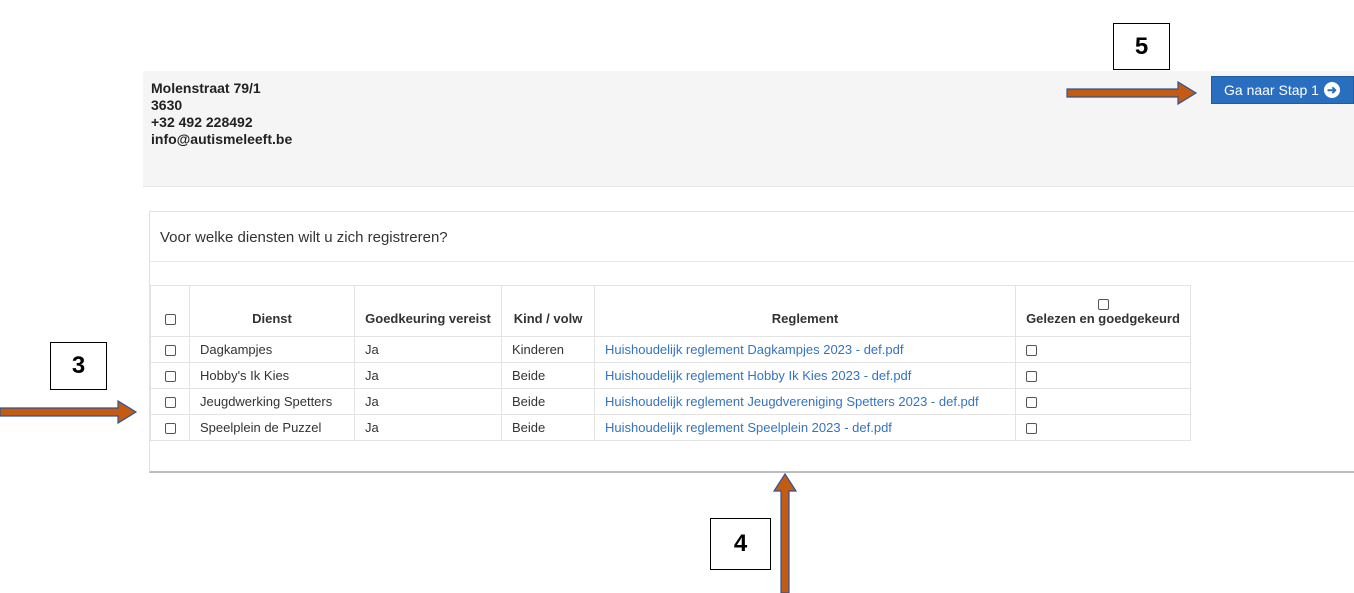 This screenshot has width=1354, height=593. I want to click on next-step-button: Ga naar Stap 1 ➜, so click(1282, 90).